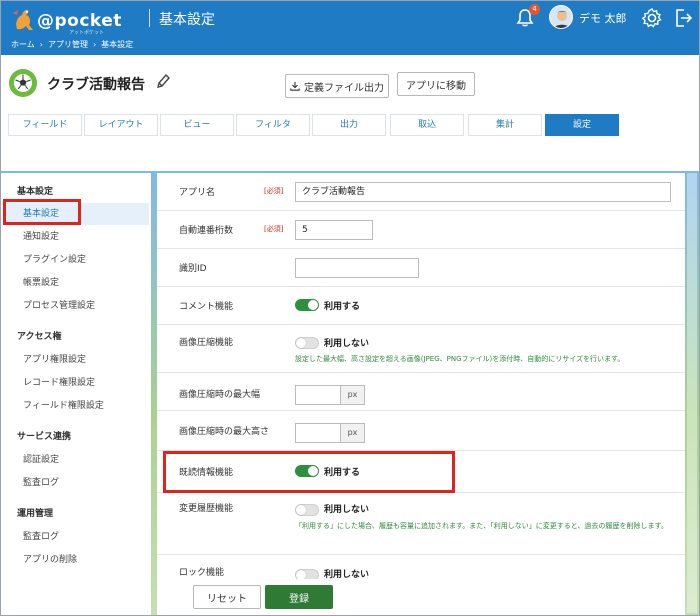 The image size is (700, 616). I want to click on sidebar-item-plugin: プラグイン設定, so click(76, 260).